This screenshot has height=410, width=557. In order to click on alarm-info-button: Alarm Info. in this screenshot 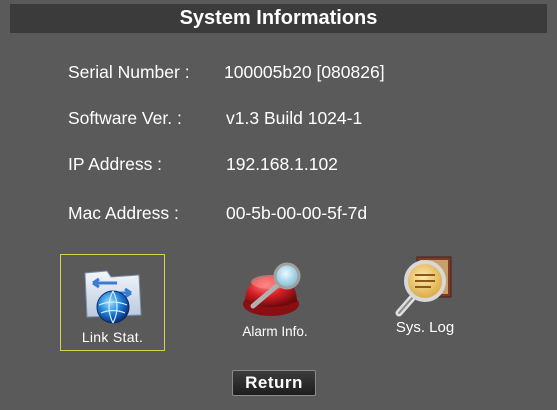, I will do `click(275, 304)`.